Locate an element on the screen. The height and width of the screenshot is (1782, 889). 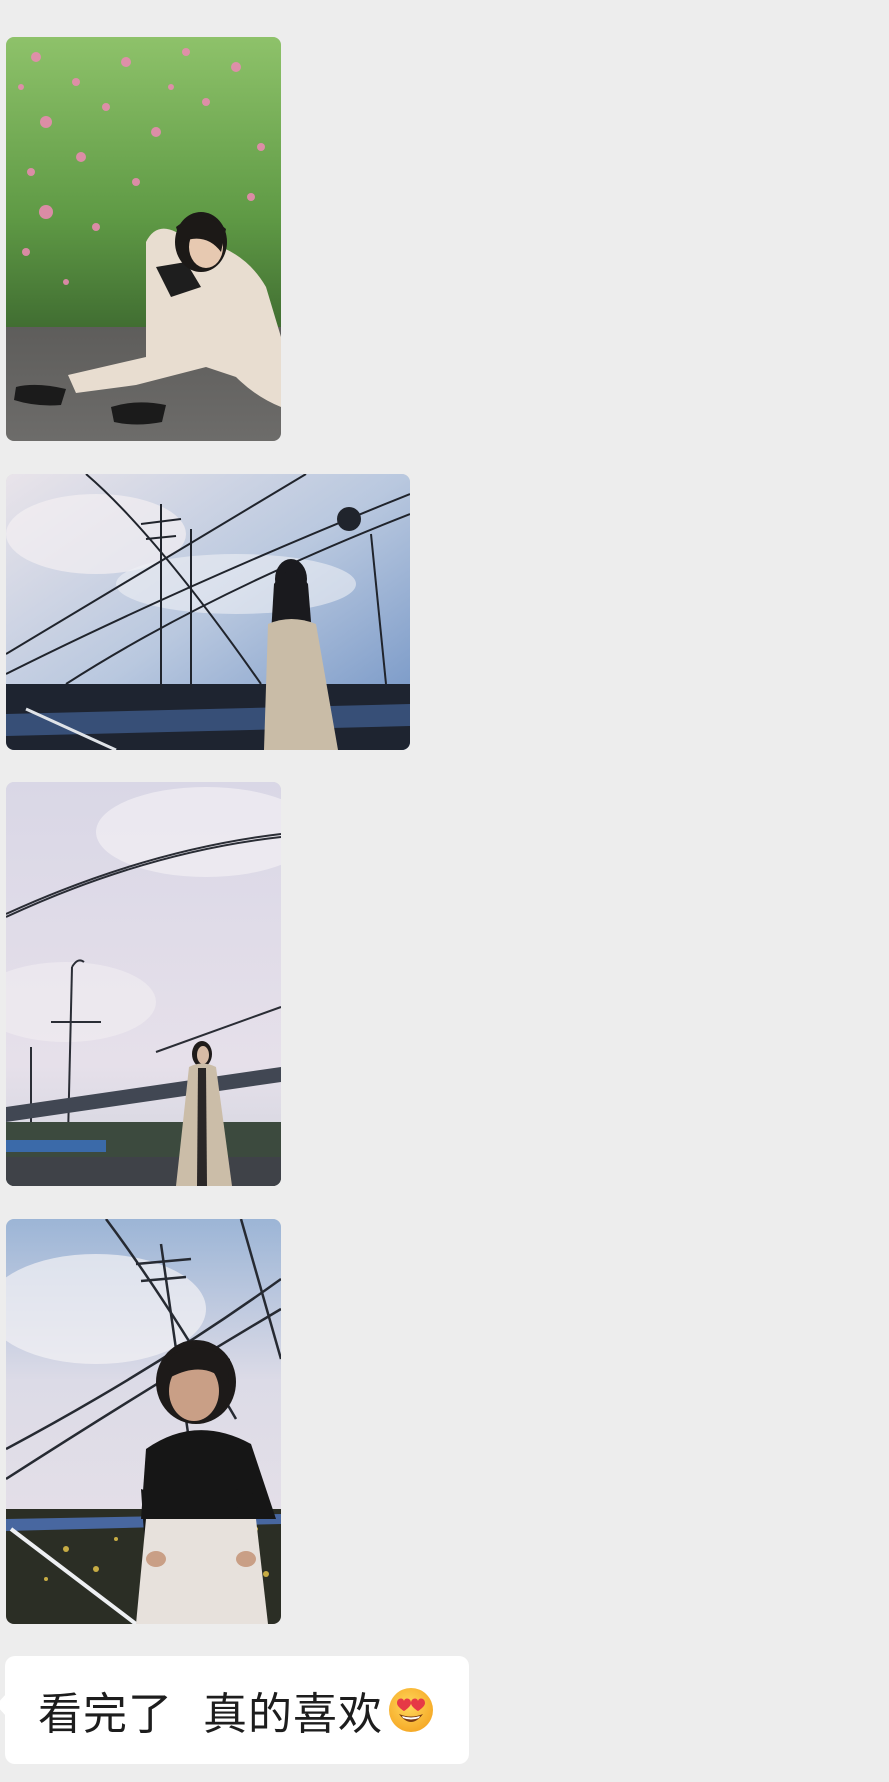
bubble-tail is located at coordinates (3, 1705).